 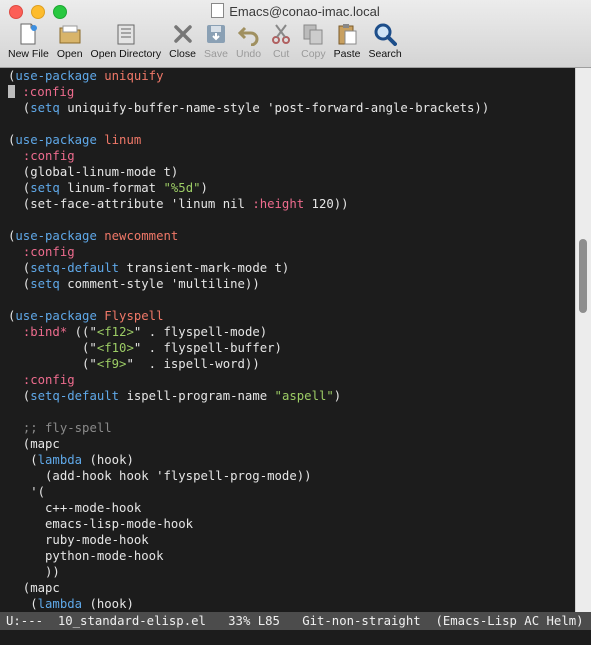 What do you see at coordinates (254, 621) in the screenshot?
I see `modeline-position: 33% L85` at bounding box center [254, 621].